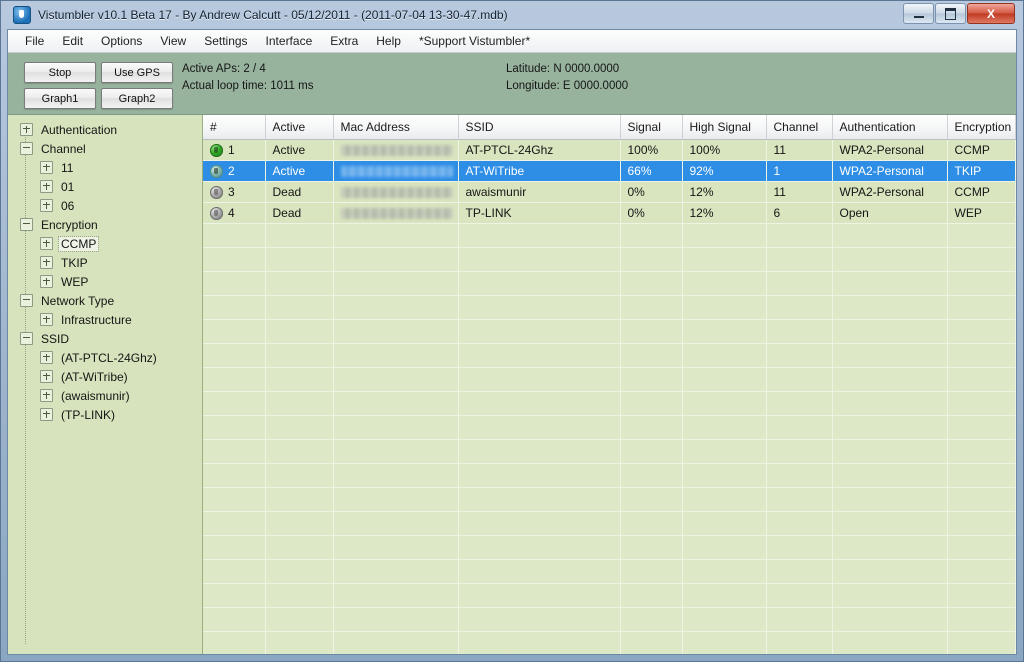 The image size is (1024, 662). I want to click on tree-node-authentication: Authentication, so click(105, 129).